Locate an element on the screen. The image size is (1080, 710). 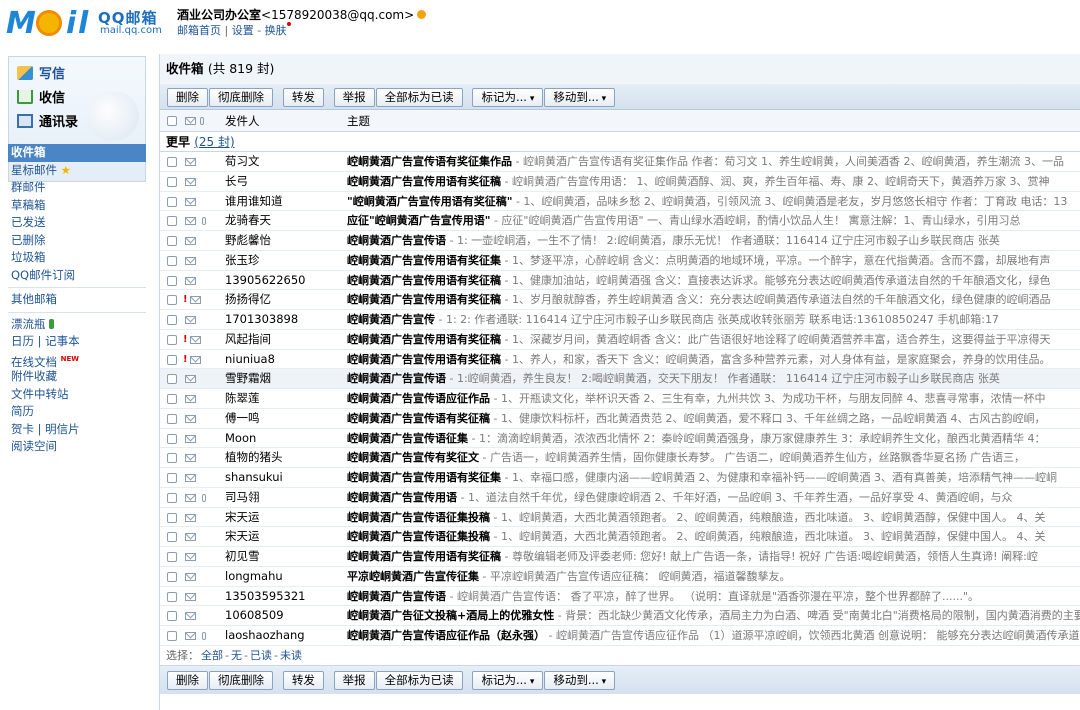
folder-drafts: 草稿箱 is located at coordinates (77, 206).